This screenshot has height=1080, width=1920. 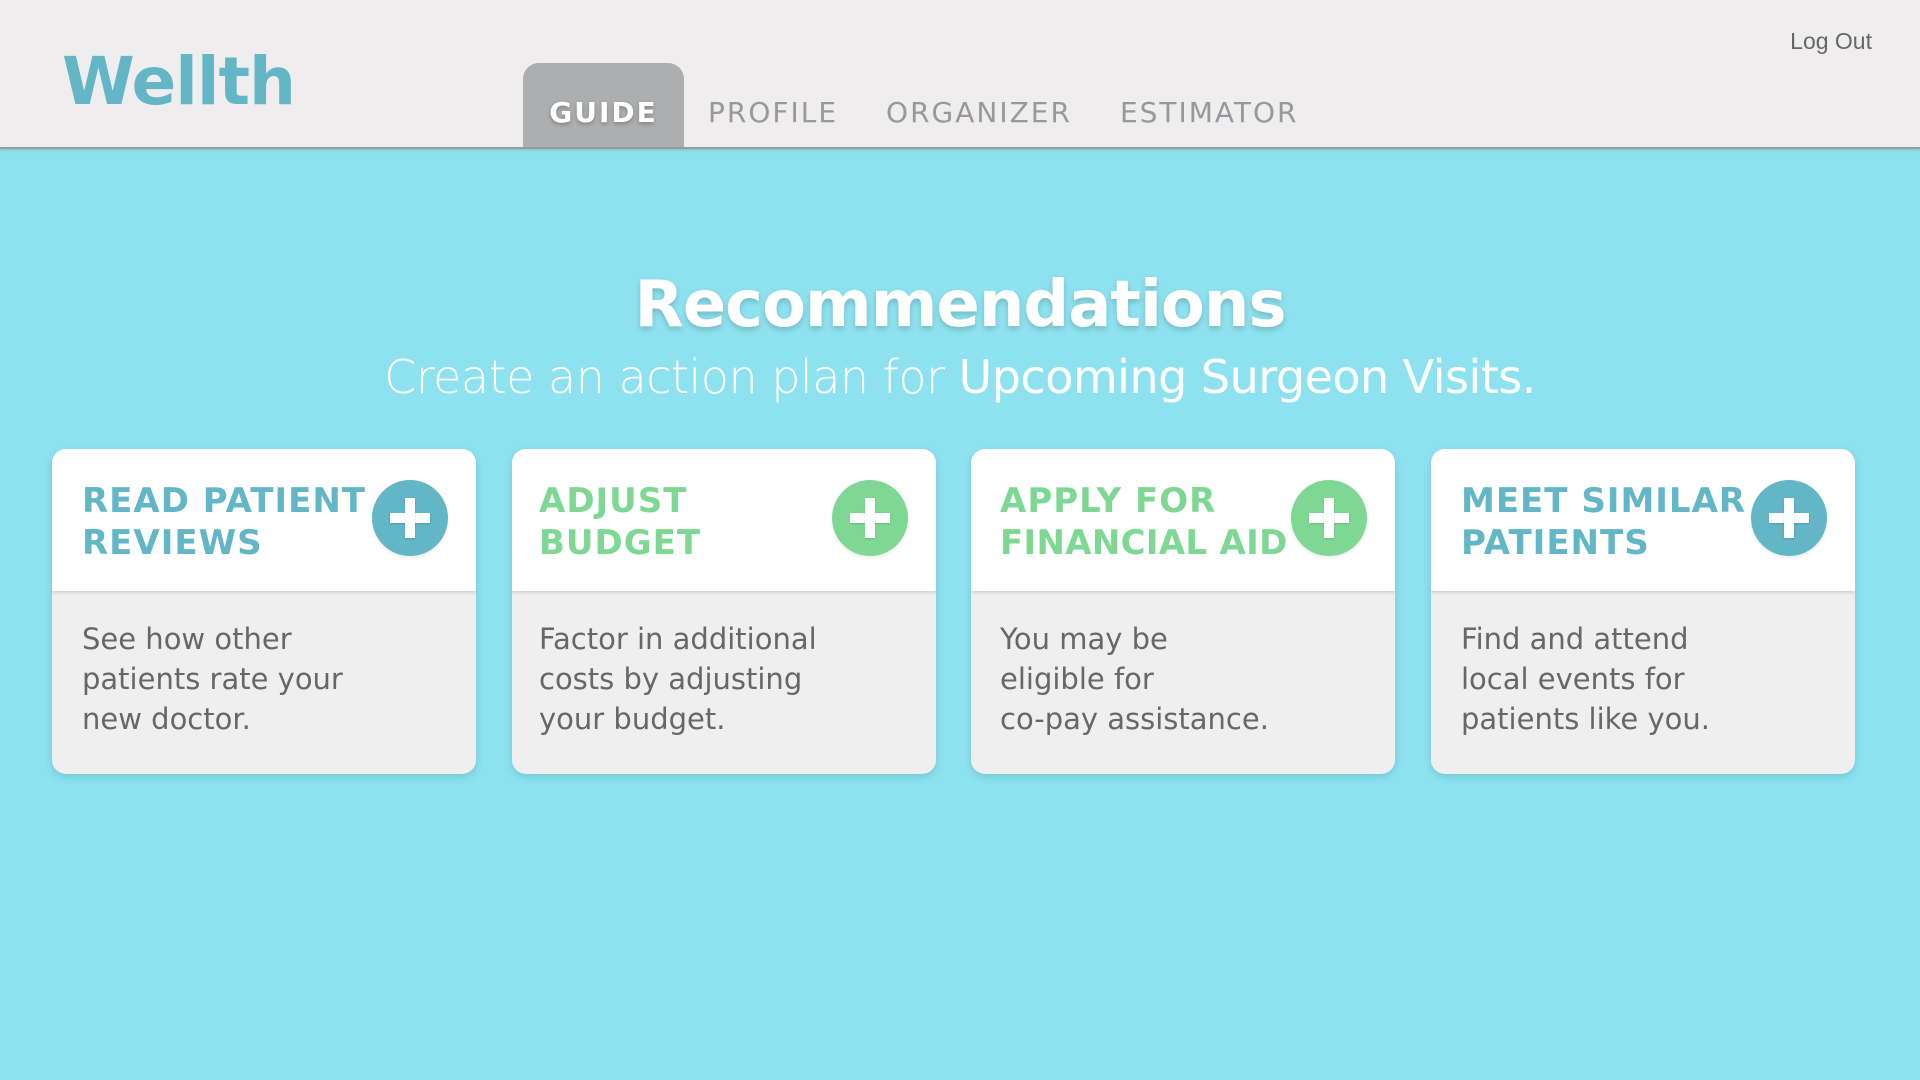 What do you see at coordinates (960, 305) in the screenshot?
I see `page-title: Recommendations` at bounding box center [960, 305].